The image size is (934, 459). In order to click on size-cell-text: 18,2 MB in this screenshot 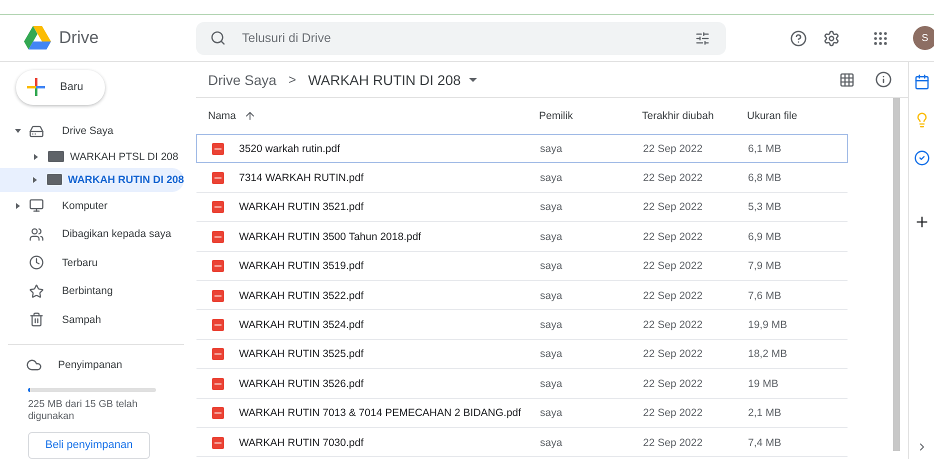, I will do `click(768, 354)`.